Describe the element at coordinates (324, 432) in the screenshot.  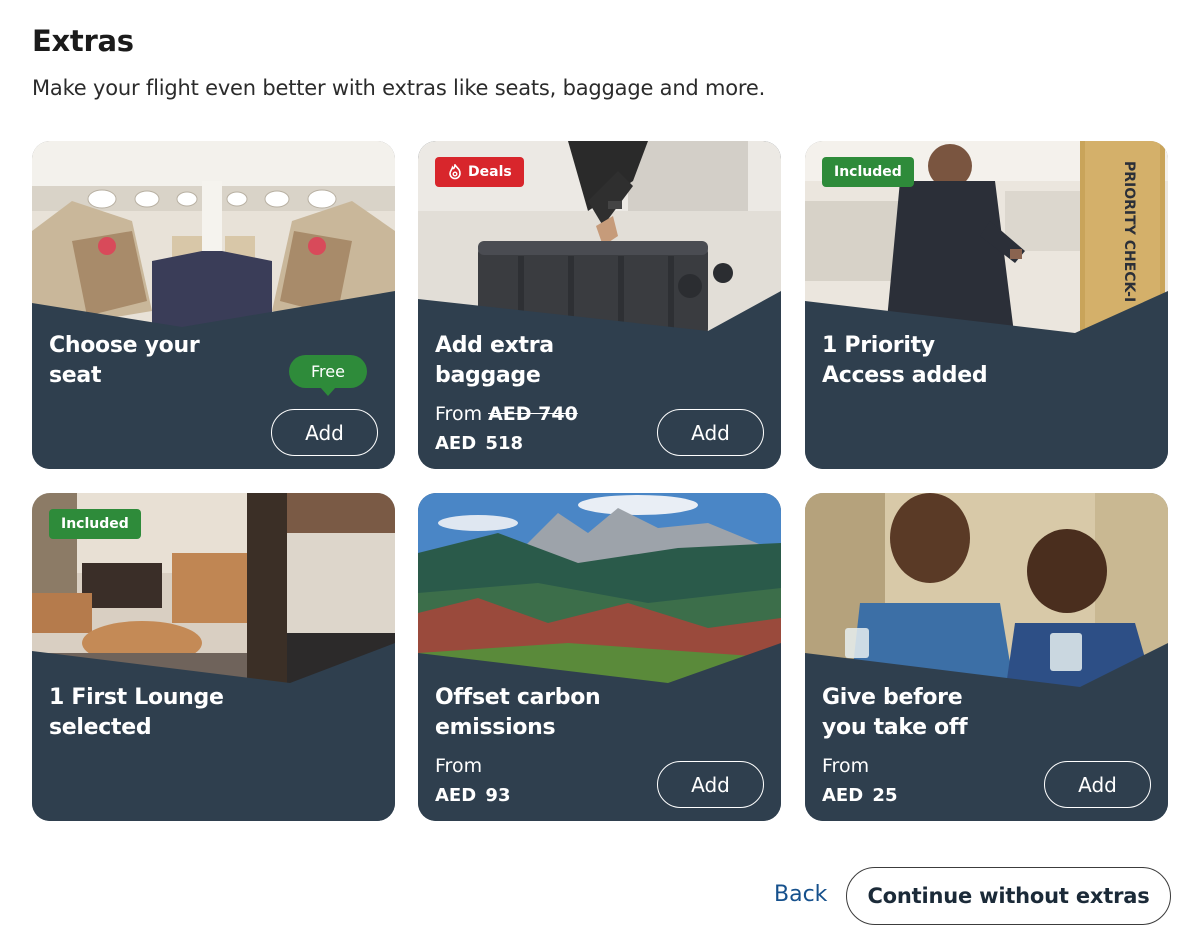
I see `add-seat-button: Add` at that location.